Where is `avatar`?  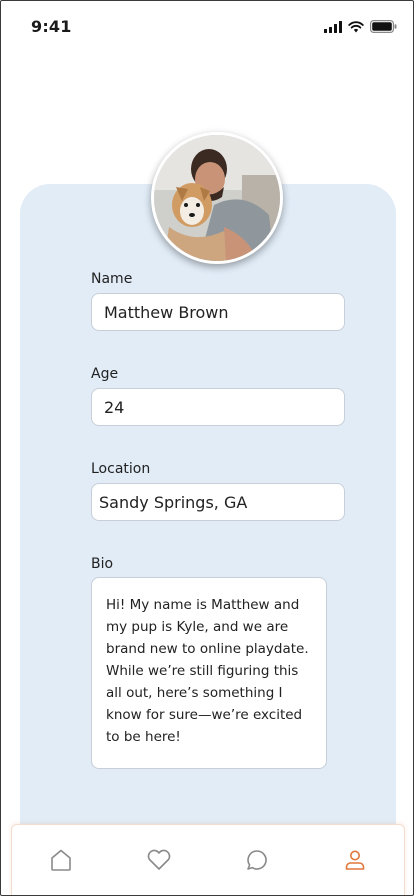
avatar is located at coordinates (217, 198).